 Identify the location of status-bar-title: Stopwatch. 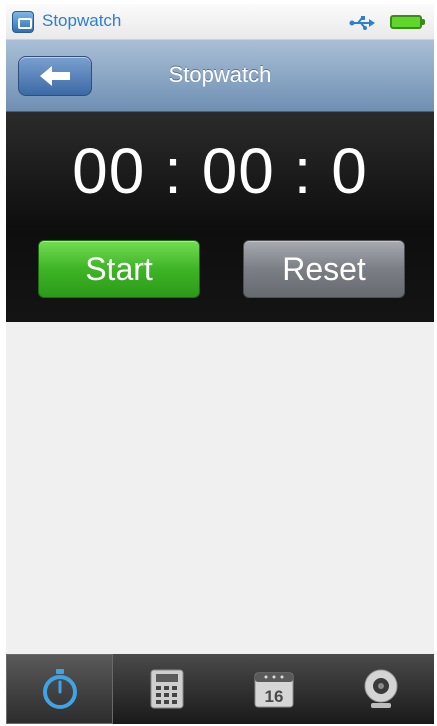
(82, 20).